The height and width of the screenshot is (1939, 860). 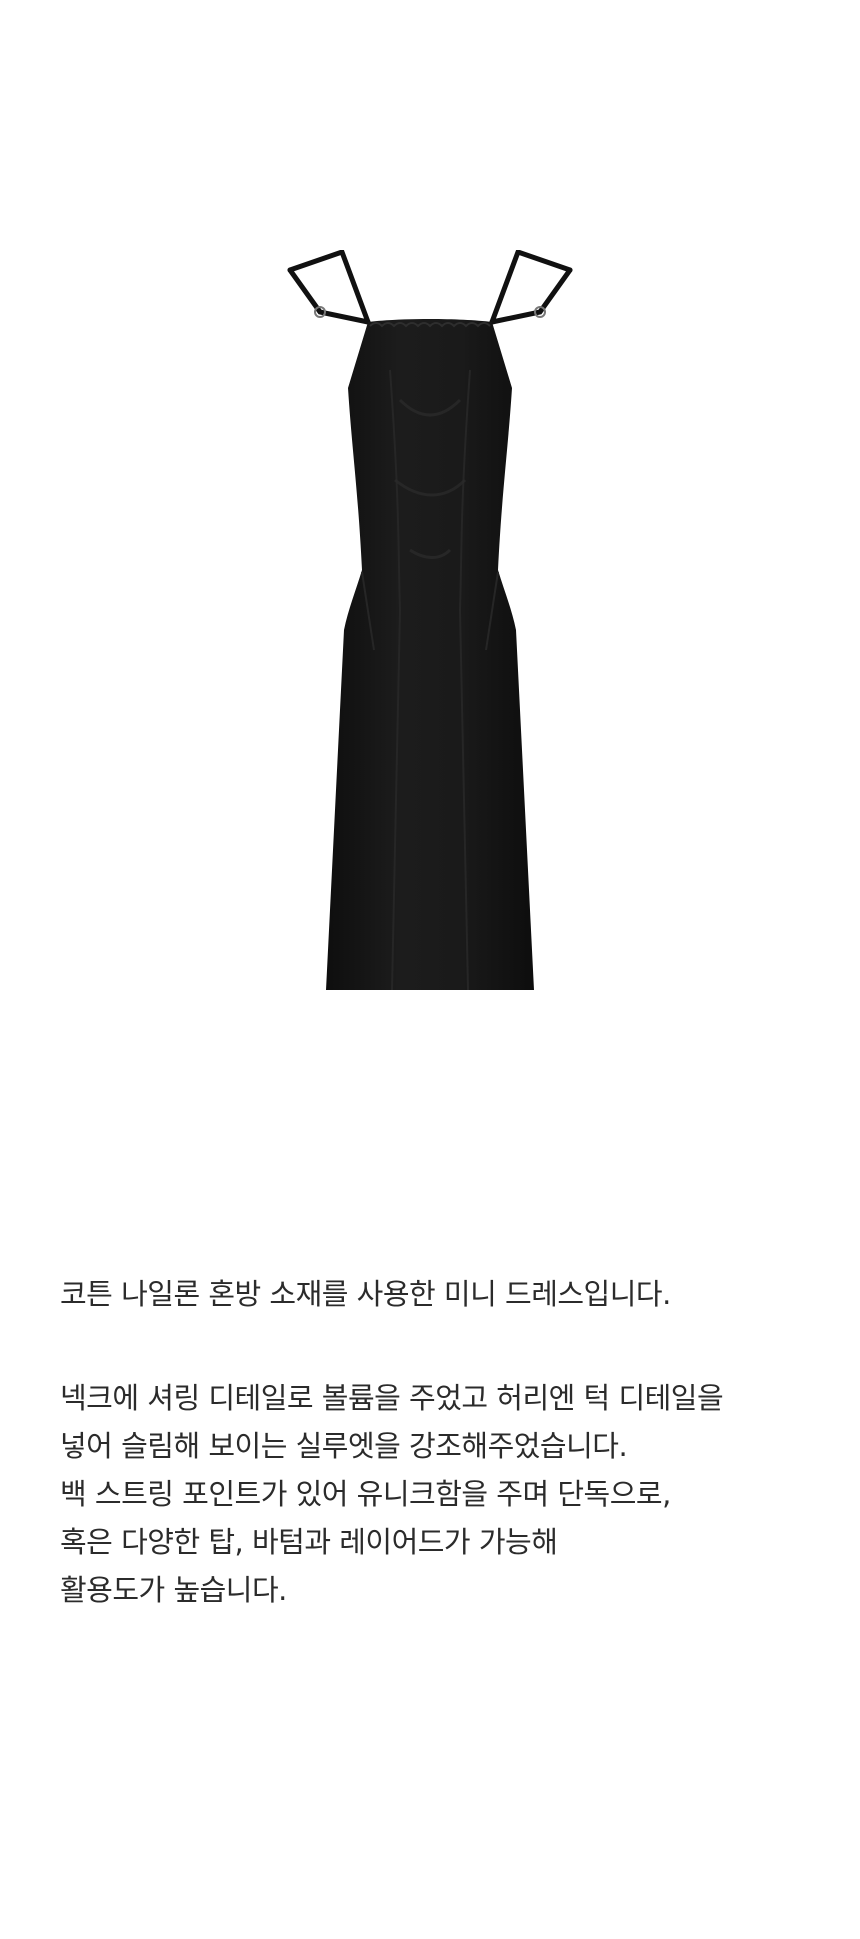 What do you see at coordinates (365, 1494) in the screenshot?
I see `description-line: 백 스트링 포인트가 있어 유니크함을 주며 단독으로,` at bounding box center [365, 1494].